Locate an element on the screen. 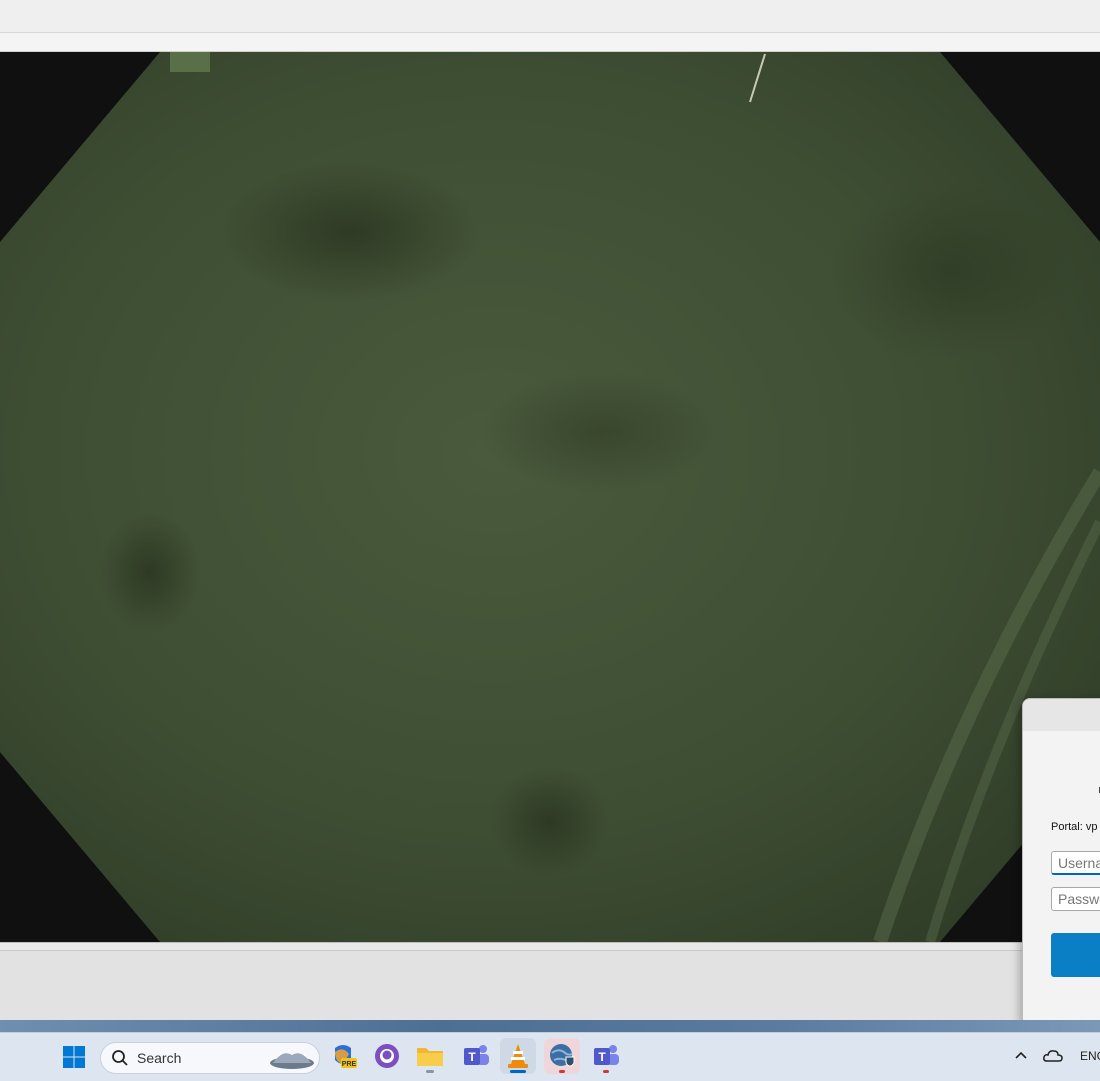 The width and height of the screenshot is (1100, 1081). password-input is located at coordinates (1075, 899).